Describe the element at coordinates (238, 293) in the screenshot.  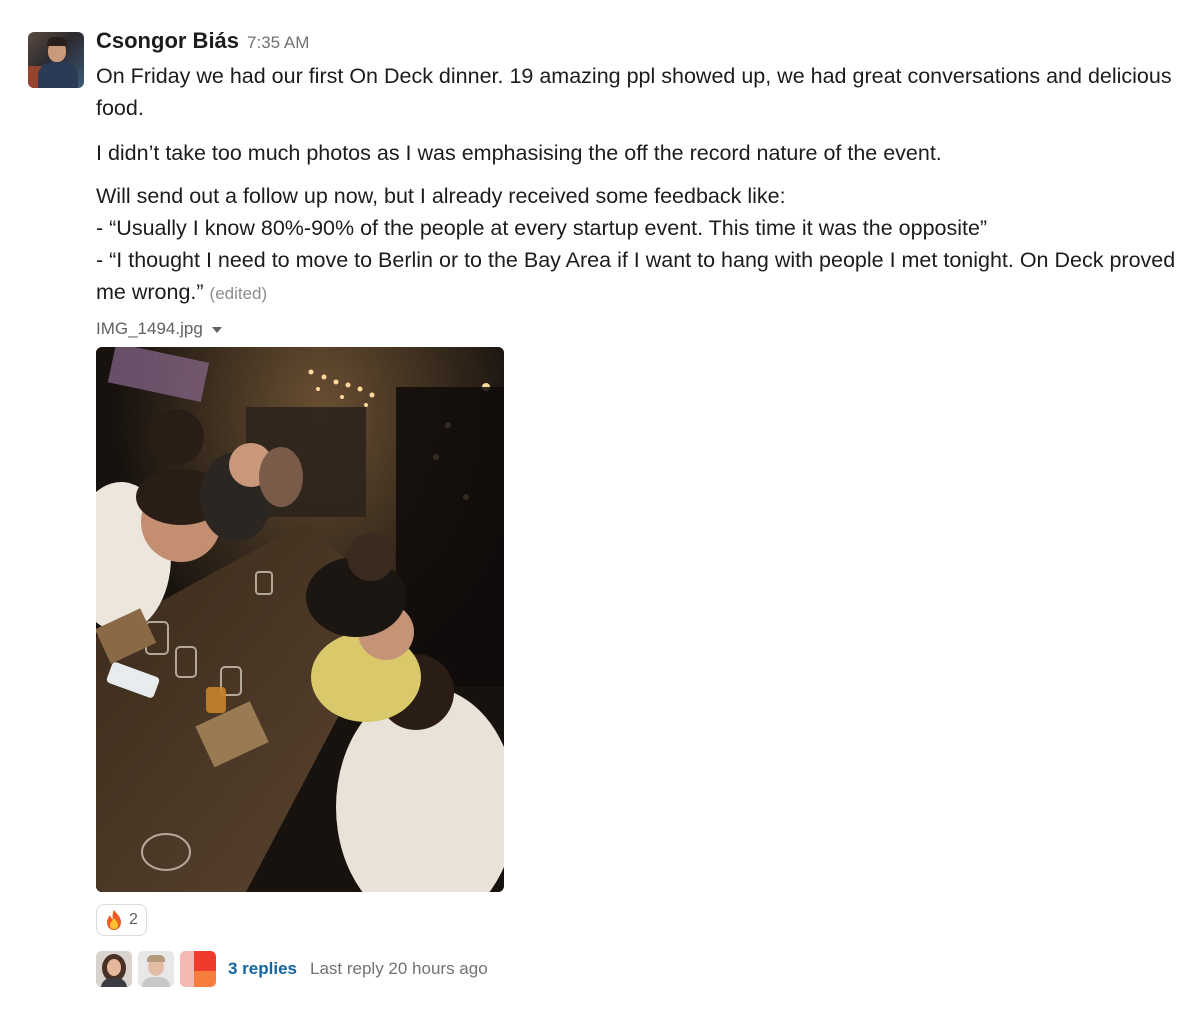
I see `edited-label: (edited)` at that location.